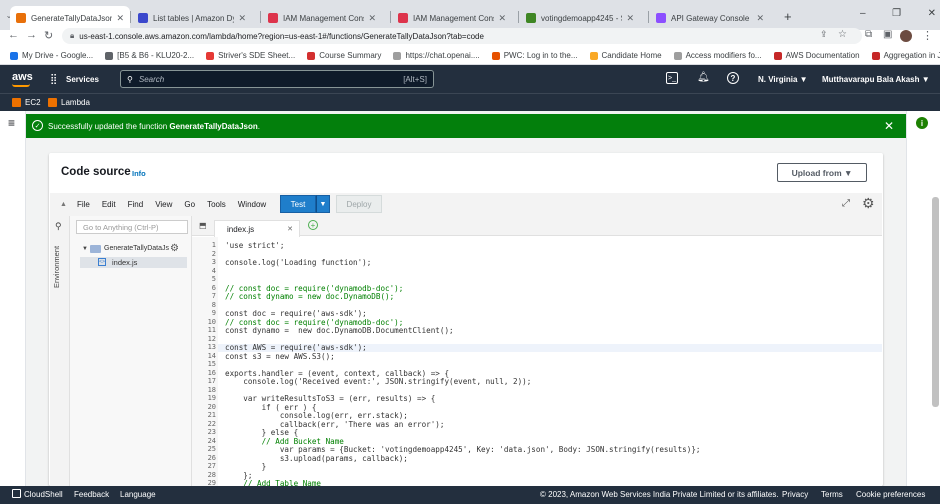 The height and width of the screenshot is (504, 940). What do you see at coordinates (203, 225) in the screenshot?
I see `tab-list-icon: ⬒` at bounding box center [203, 225].